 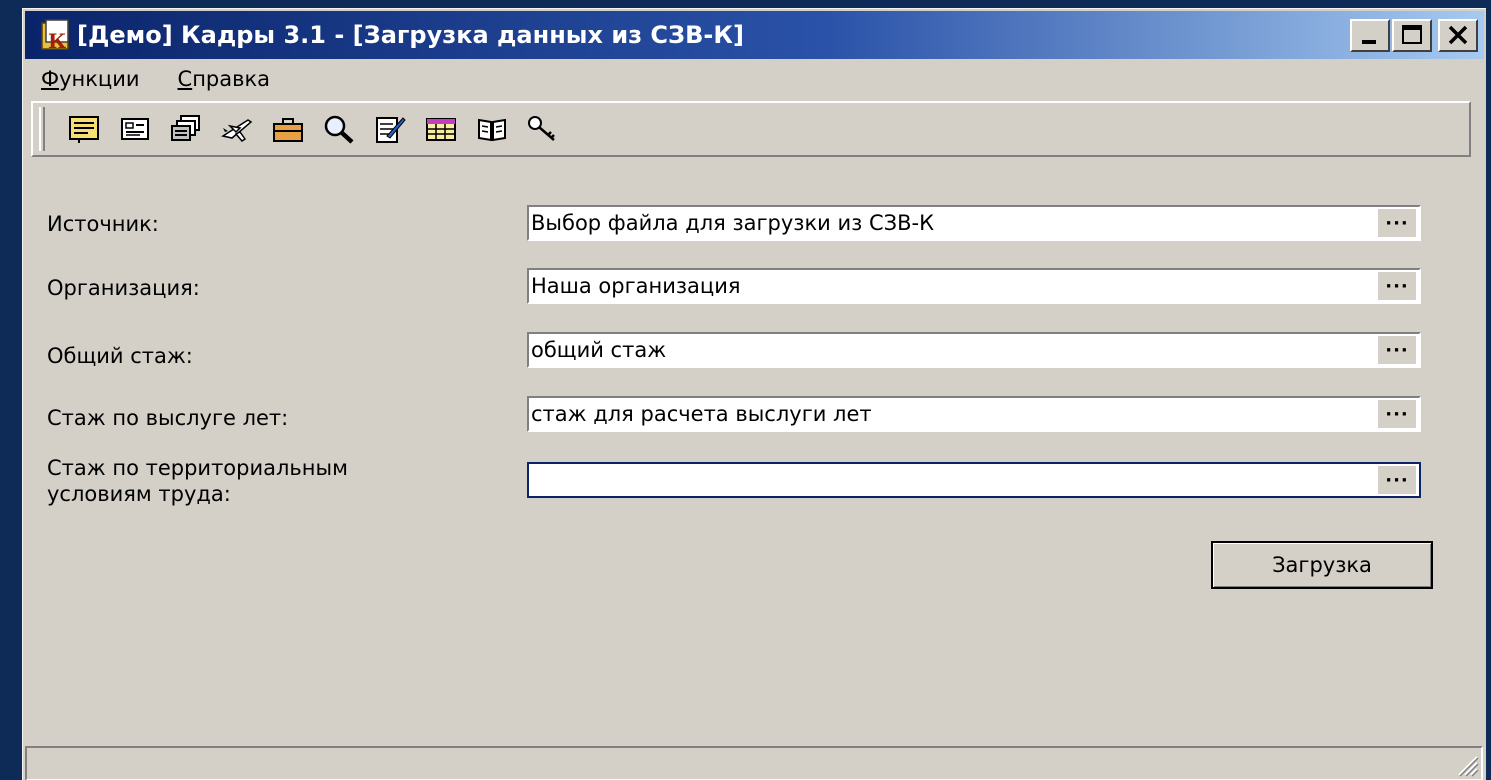 I want to click on total-experience-field: общий стаж ···, so click(x=974, y=350).